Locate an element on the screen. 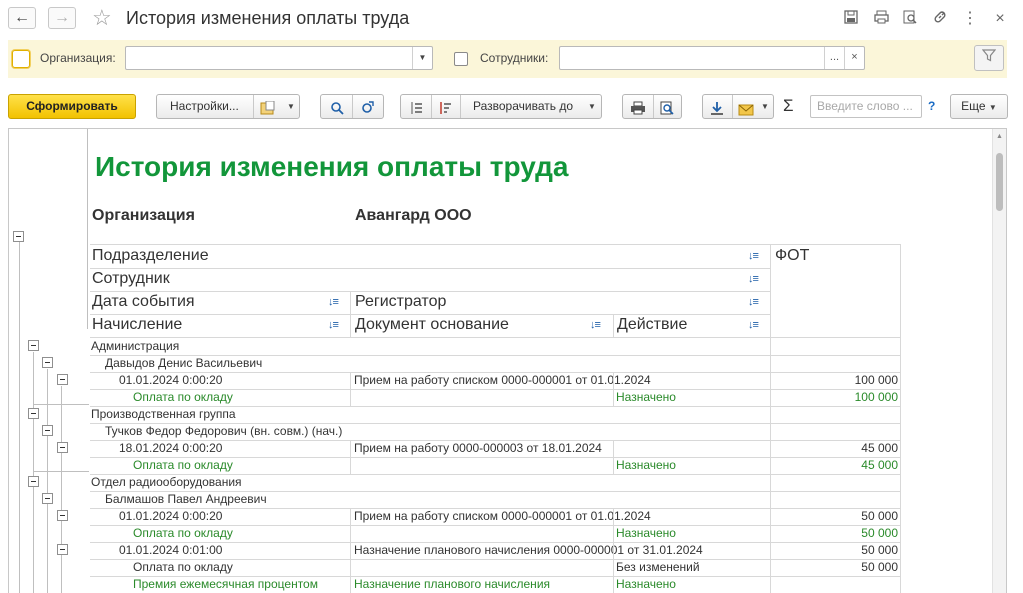  download-icon is located at coordinates (717, 111).